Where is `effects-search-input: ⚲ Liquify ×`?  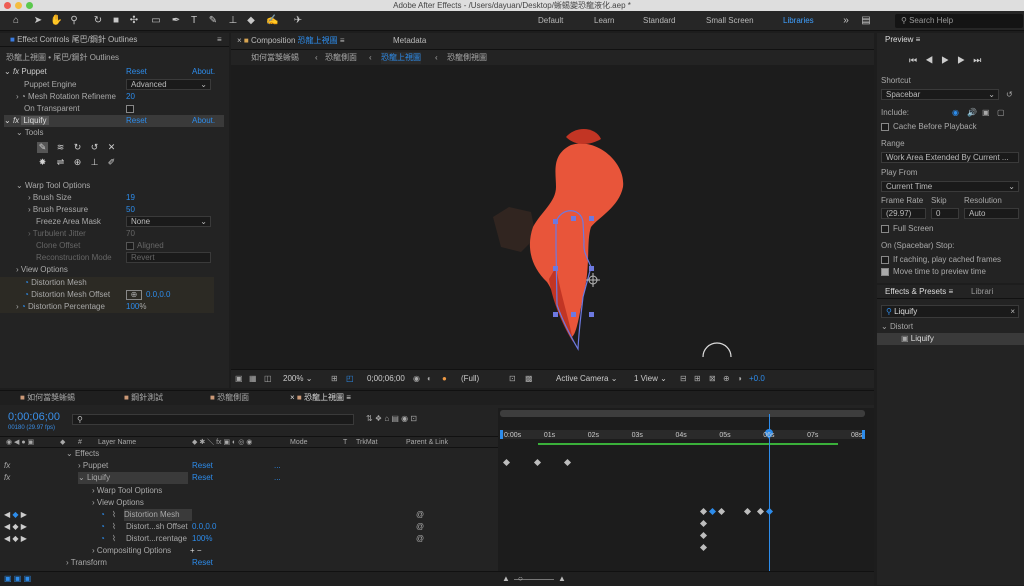
effects-search-input: ⚲ Liquify × is located at coordinates (950, 311).